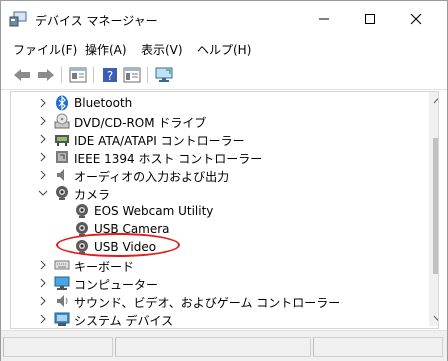 Image resolution: width=448 pixels, height=361 pixels. I want to click on close-icon, so click(416, 19).